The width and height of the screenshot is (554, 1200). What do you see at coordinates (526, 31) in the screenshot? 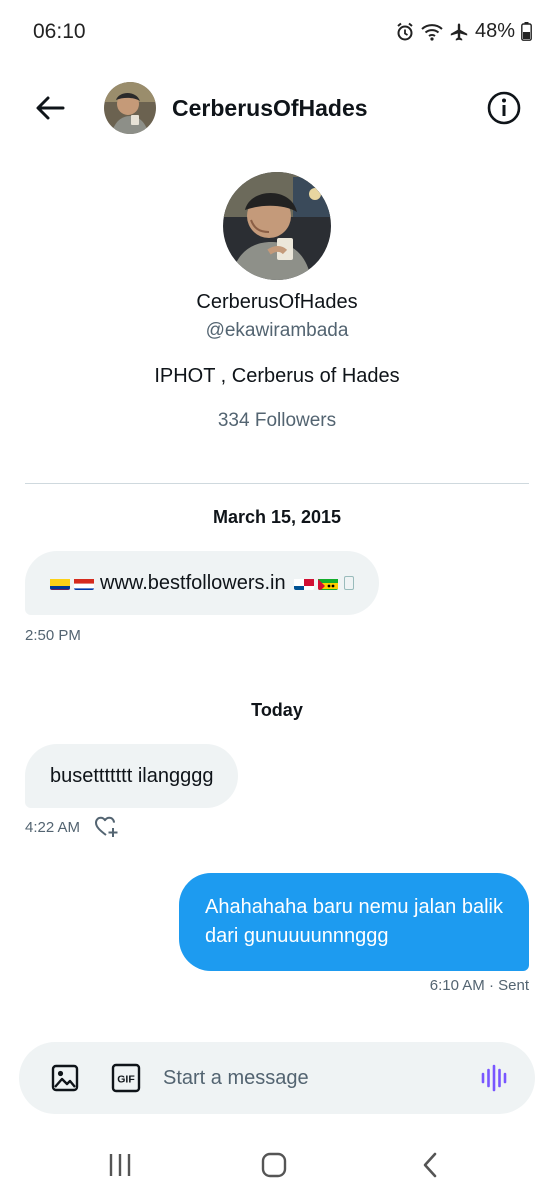
I see `battery-icon` at bounding box center [526, 31].